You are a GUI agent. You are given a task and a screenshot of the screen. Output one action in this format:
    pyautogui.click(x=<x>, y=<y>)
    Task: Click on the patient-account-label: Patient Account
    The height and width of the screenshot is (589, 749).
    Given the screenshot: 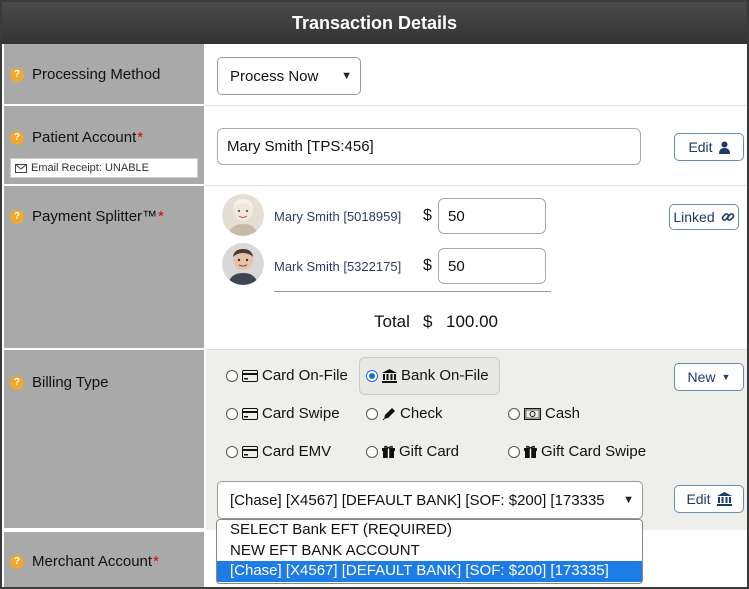 What is the action you would take?
    pyautogui.click(x=84, y=137)
    